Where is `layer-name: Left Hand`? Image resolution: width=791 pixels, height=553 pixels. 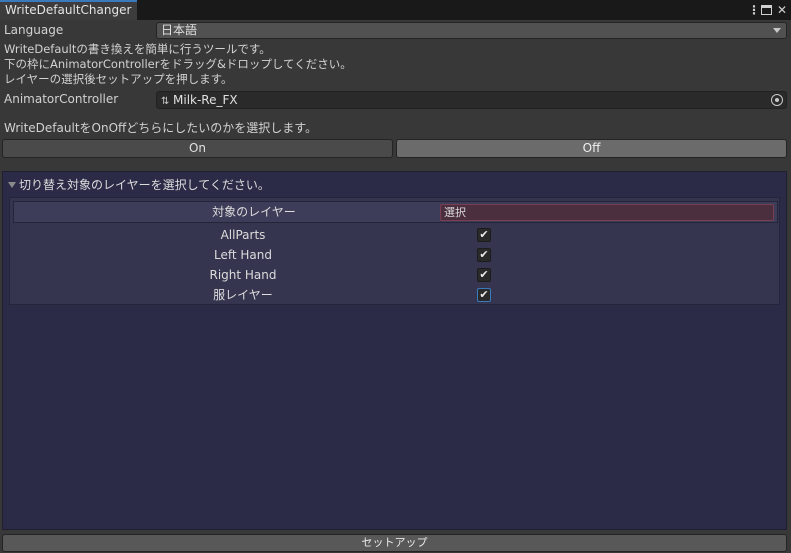 layer-name: Left Hand is located at coordinates (243, 255).